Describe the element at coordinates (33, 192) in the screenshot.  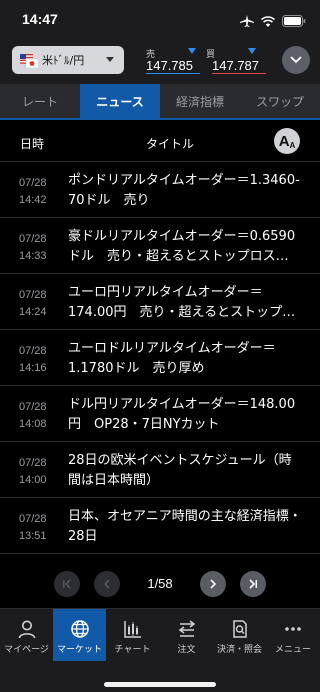
I see `news-datetime: 07/28 14:42` at that location.